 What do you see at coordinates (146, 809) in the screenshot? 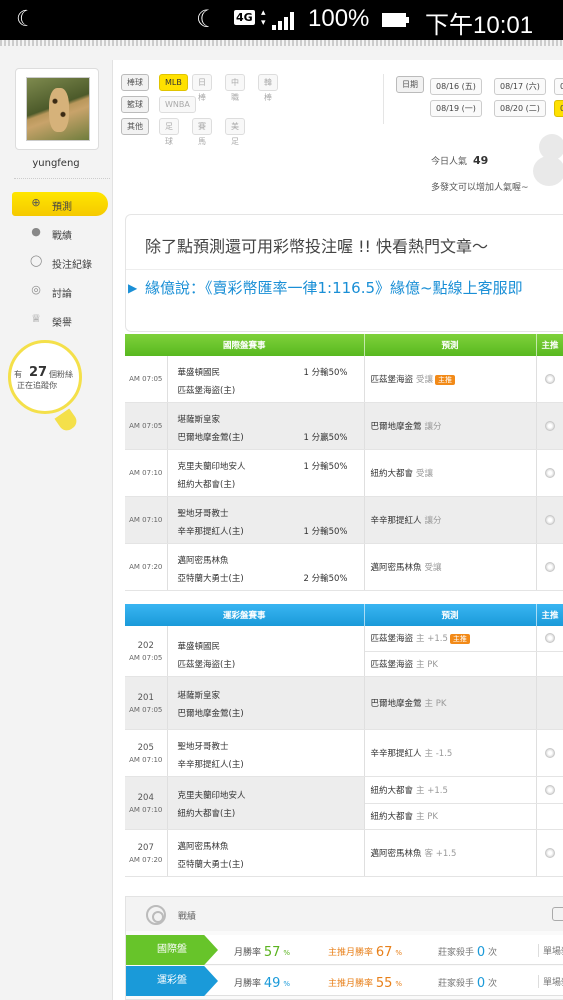
I see `game-time: AM 07:10` at bounding box center [146, 809].